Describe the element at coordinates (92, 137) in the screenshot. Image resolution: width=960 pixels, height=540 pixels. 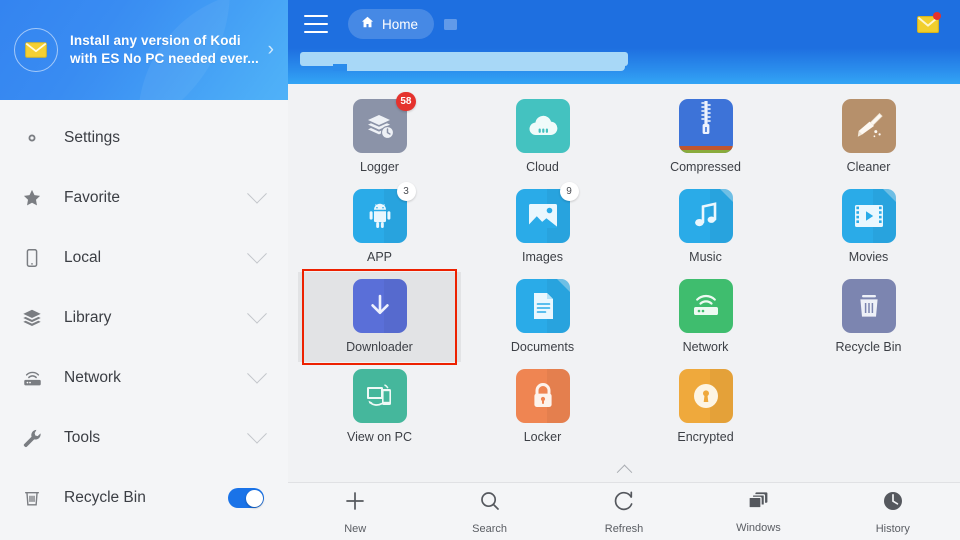
I see `sidebar-item-label: Settings` at that location.